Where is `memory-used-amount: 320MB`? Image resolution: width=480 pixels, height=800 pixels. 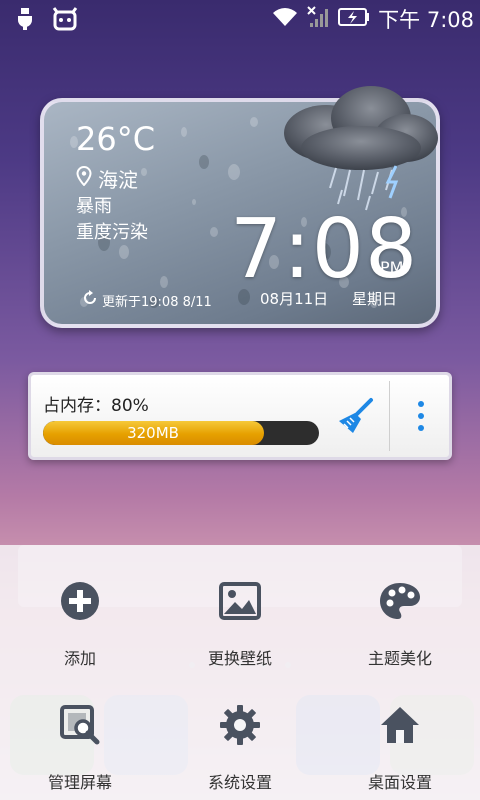 memory-used-amount: 320MB is located at coordinates (153, 433).